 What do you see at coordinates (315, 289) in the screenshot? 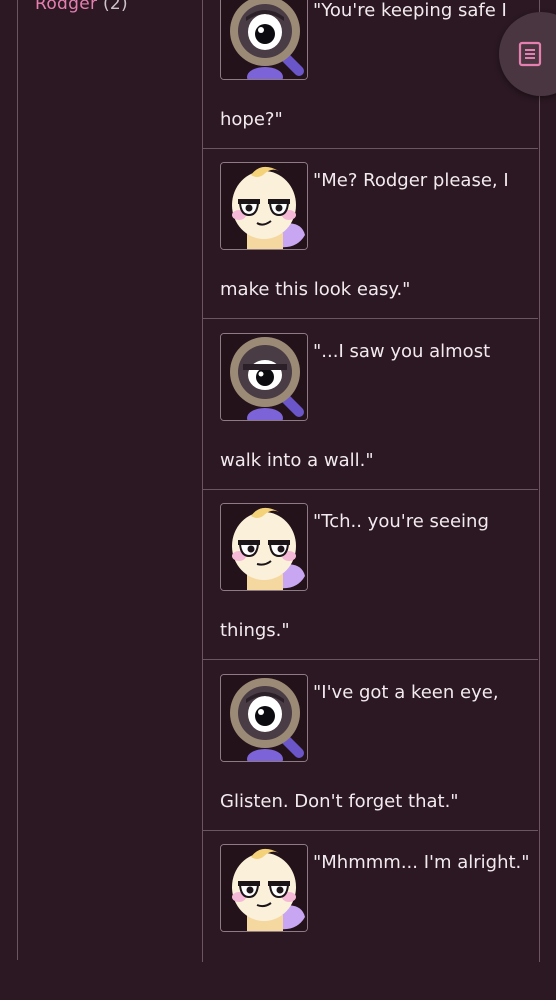
I see `message-line-2: make this look easy."` at bounding box center [315, 289].